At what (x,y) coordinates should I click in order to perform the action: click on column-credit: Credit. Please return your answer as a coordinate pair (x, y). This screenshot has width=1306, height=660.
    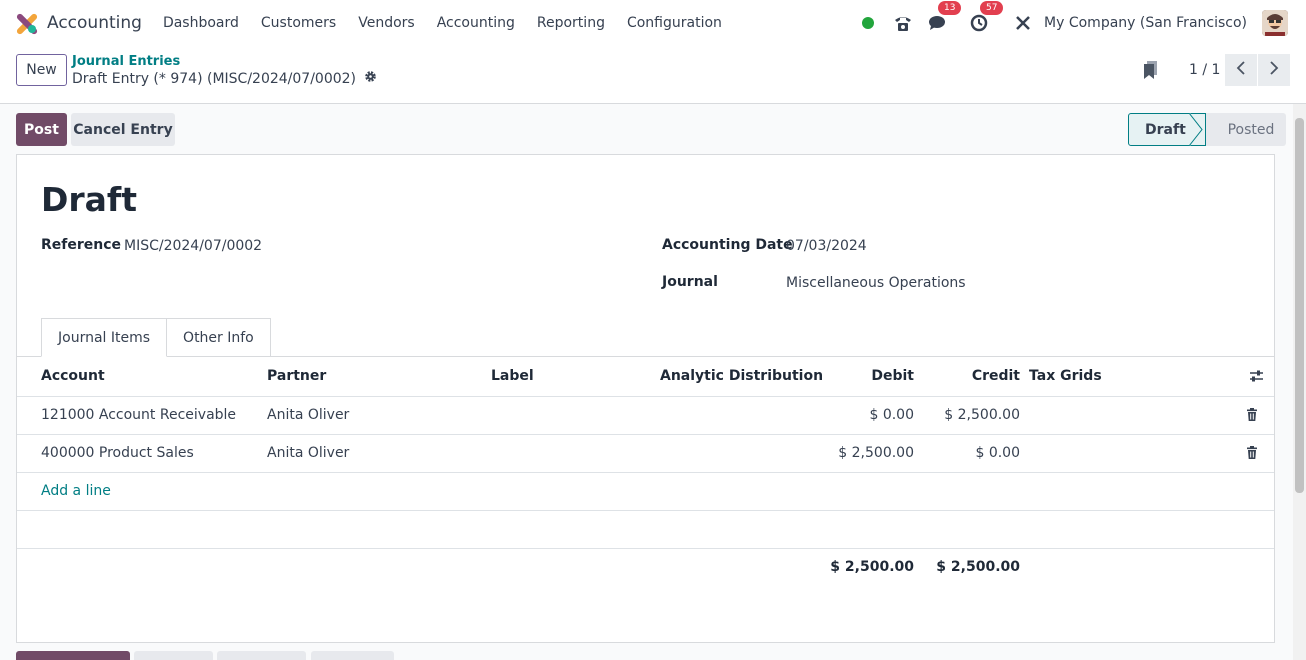
    Looking at the image, I should click on (970, 376).